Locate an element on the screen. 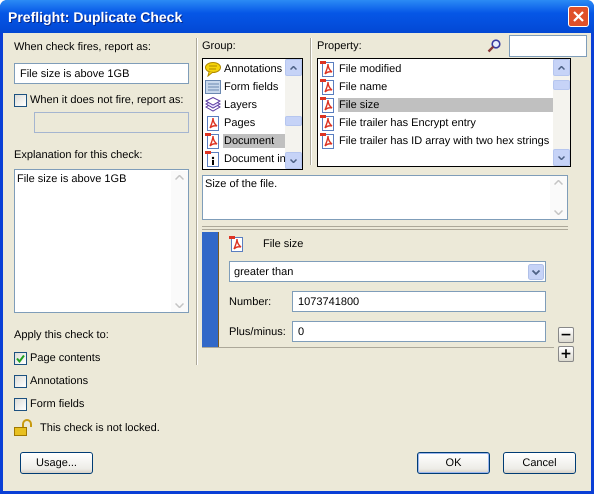 Image resolution: width=601 pixels, height=501 pixels. checkbox-label: Page contents is located at coordinates (65, 358).